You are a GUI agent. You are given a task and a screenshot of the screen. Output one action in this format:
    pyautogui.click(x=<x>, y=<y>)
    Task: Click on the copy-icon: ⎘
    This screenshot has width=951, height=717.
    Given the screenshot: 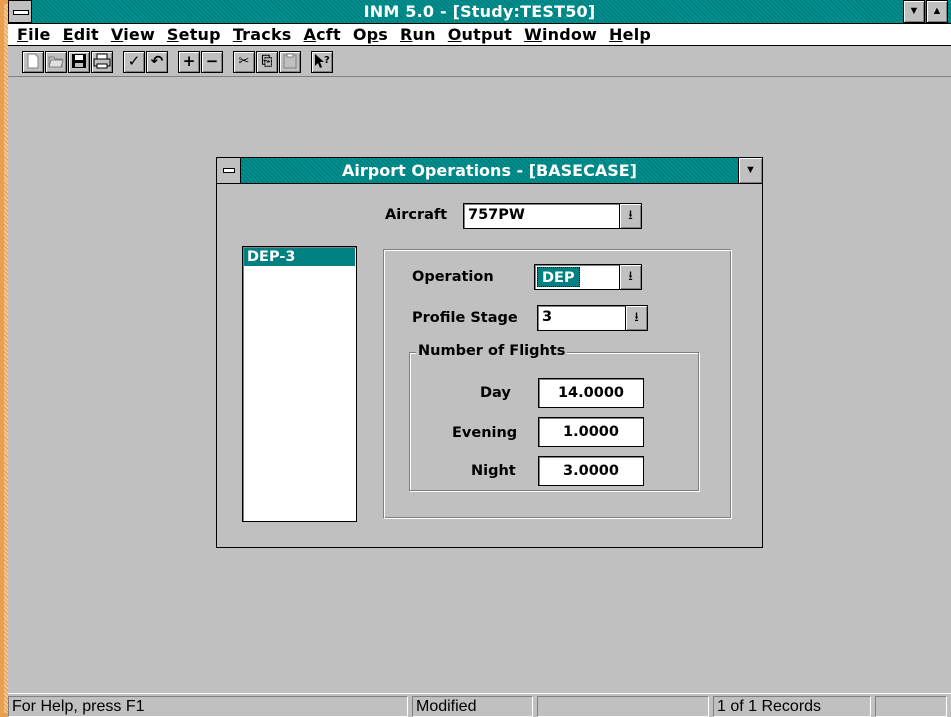 What is the action you would take?
    pyautogui.click(x=267, y=62)
    